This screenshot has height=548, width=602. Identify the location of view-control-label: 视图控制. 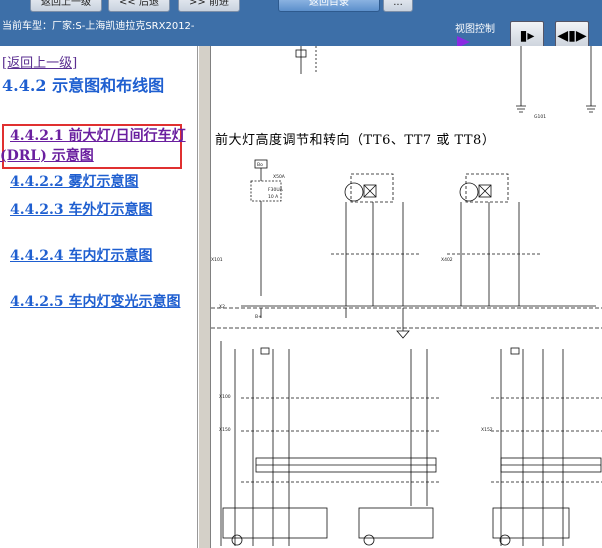
(475, 29).